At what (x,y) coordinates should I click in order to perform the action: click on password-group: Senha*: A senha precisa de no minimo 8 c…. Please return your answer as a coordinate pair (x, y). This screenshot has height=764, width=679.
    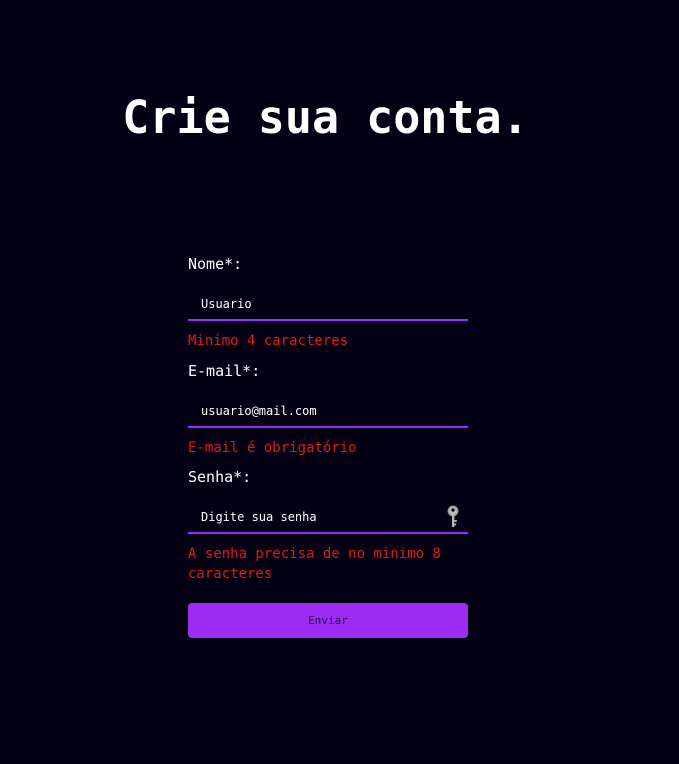
    Looking at the image, I should click on (328, 525).